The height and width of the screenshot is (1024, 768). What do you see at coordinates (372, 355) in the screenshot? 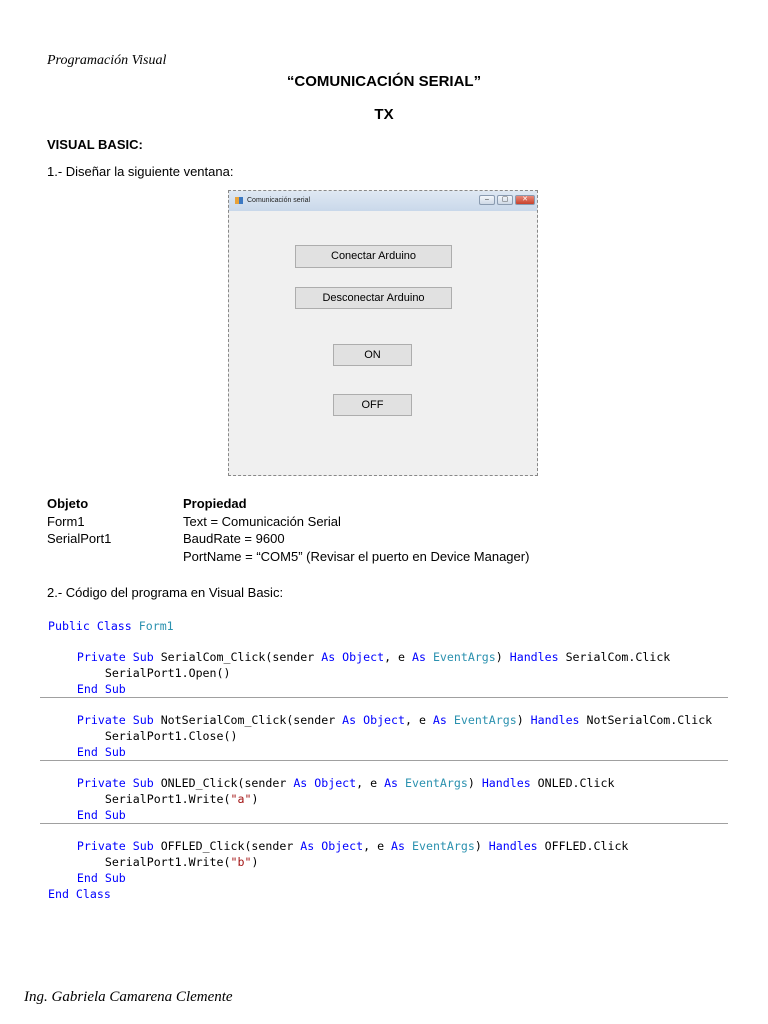
I see `on-button: ON` at bounding box center [372, 355].